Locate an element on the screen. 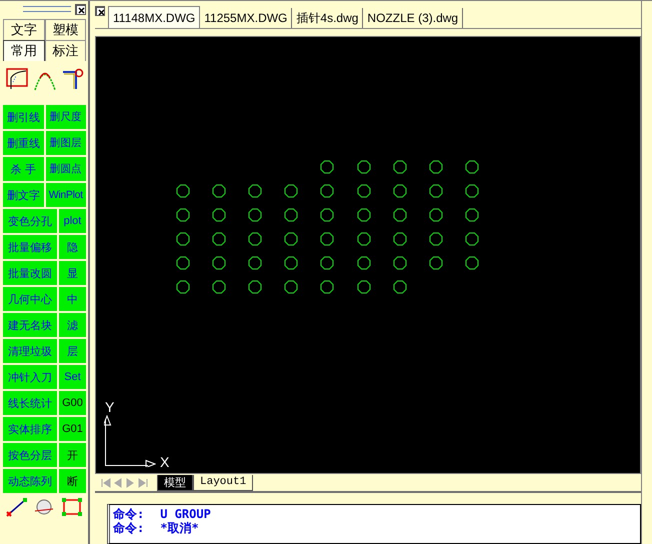  tool-button: 隐 is located at coordinates (72, 247).